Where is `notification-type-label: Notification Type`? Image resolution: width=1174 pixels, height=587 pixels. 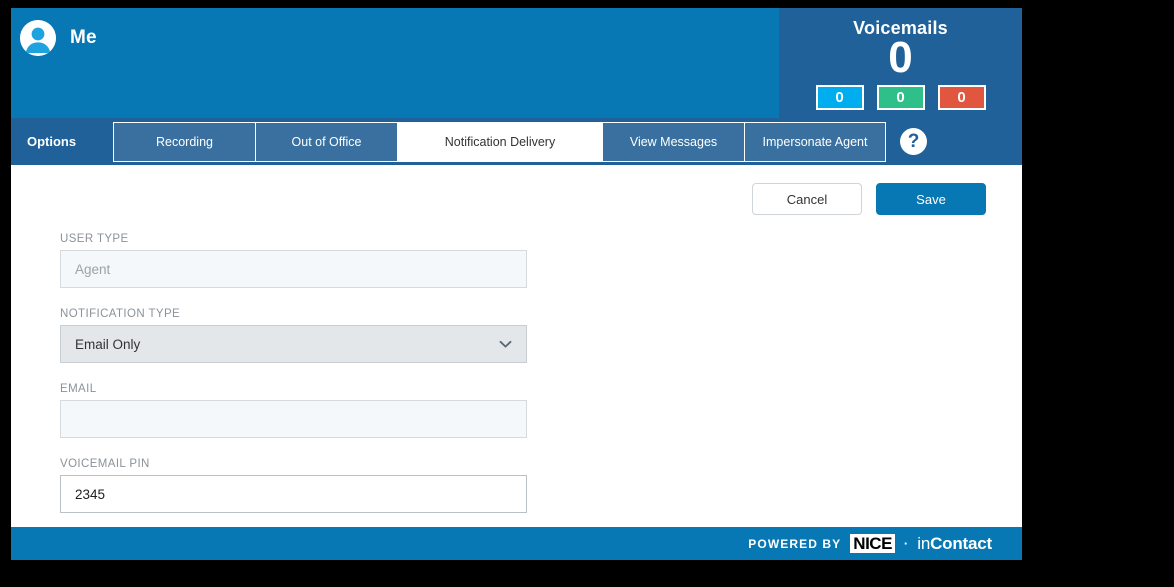
notification-type-label: Notification Type is located at coordinates (120, 314).